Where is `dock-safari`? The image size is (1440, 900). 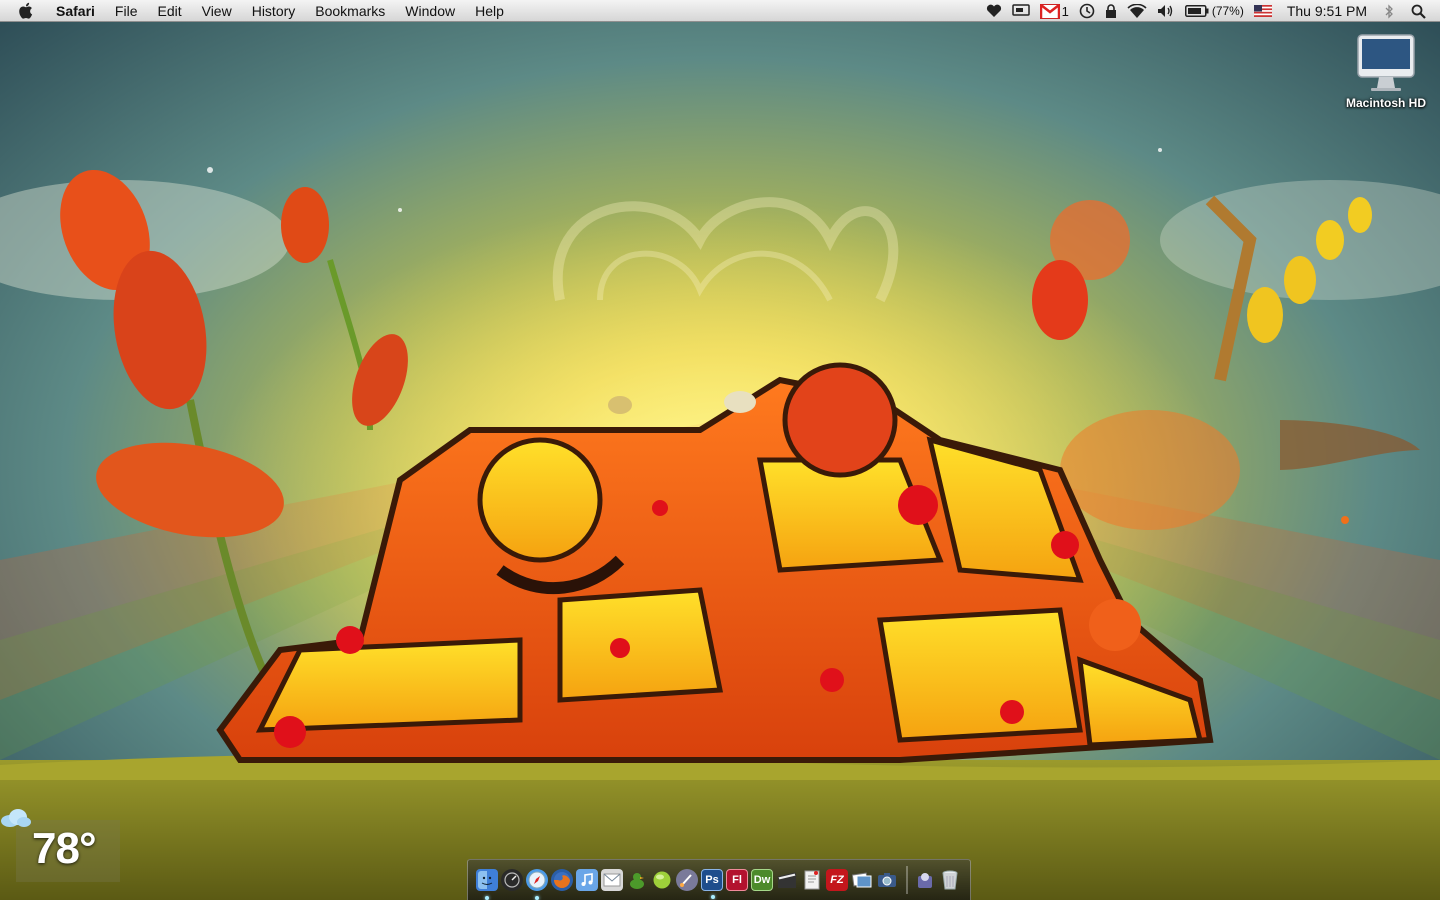
dock-safari is located at coordinates (537, 884).